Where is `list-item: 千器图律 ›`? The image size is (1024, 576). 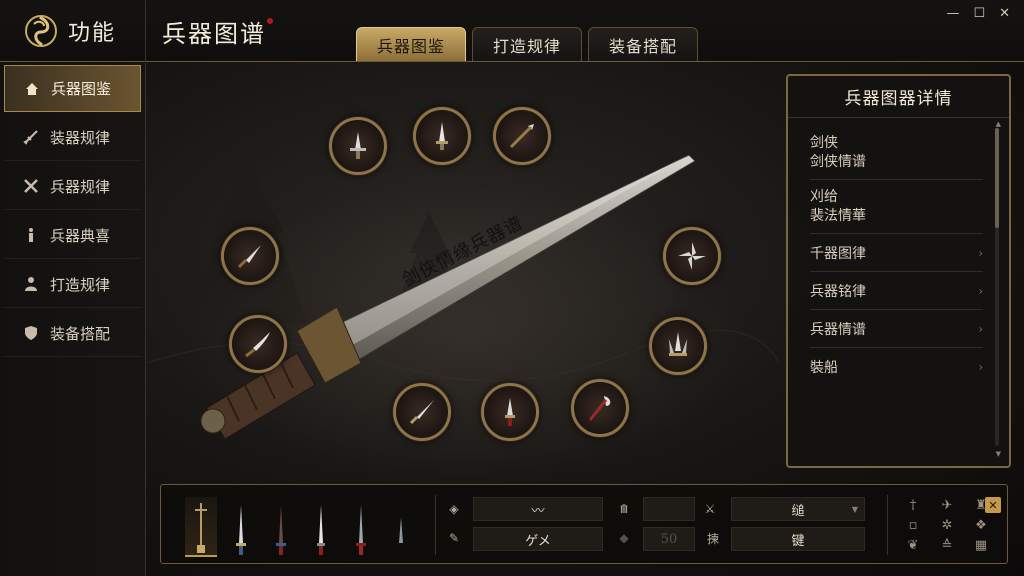 list-item: 千器图律 › is located at coordinates (896, 253).